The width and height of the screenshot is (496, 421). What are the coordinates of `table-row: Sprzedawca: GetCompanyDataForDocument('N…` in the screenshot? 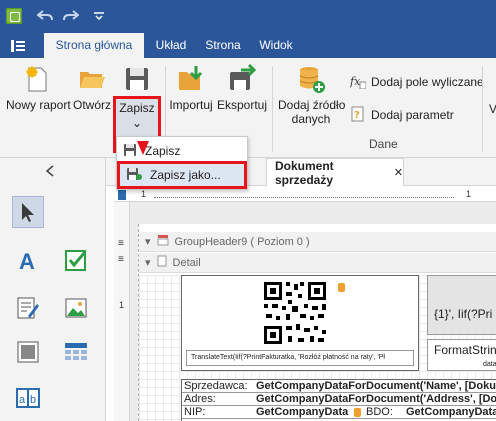 It's located at (339, 386).